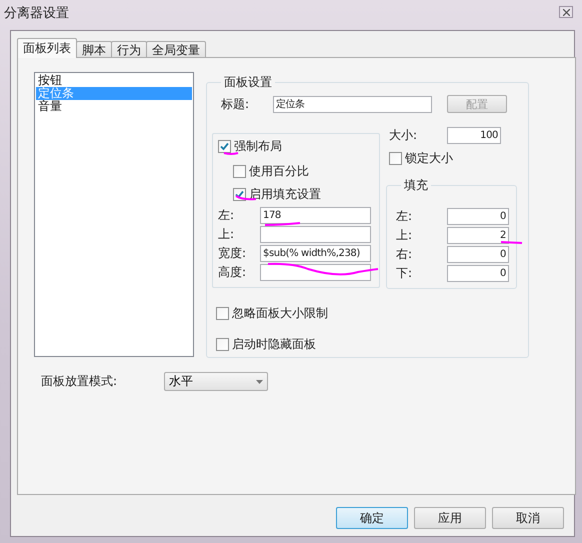  I want to click on input-field: 178, so click(315, 215).